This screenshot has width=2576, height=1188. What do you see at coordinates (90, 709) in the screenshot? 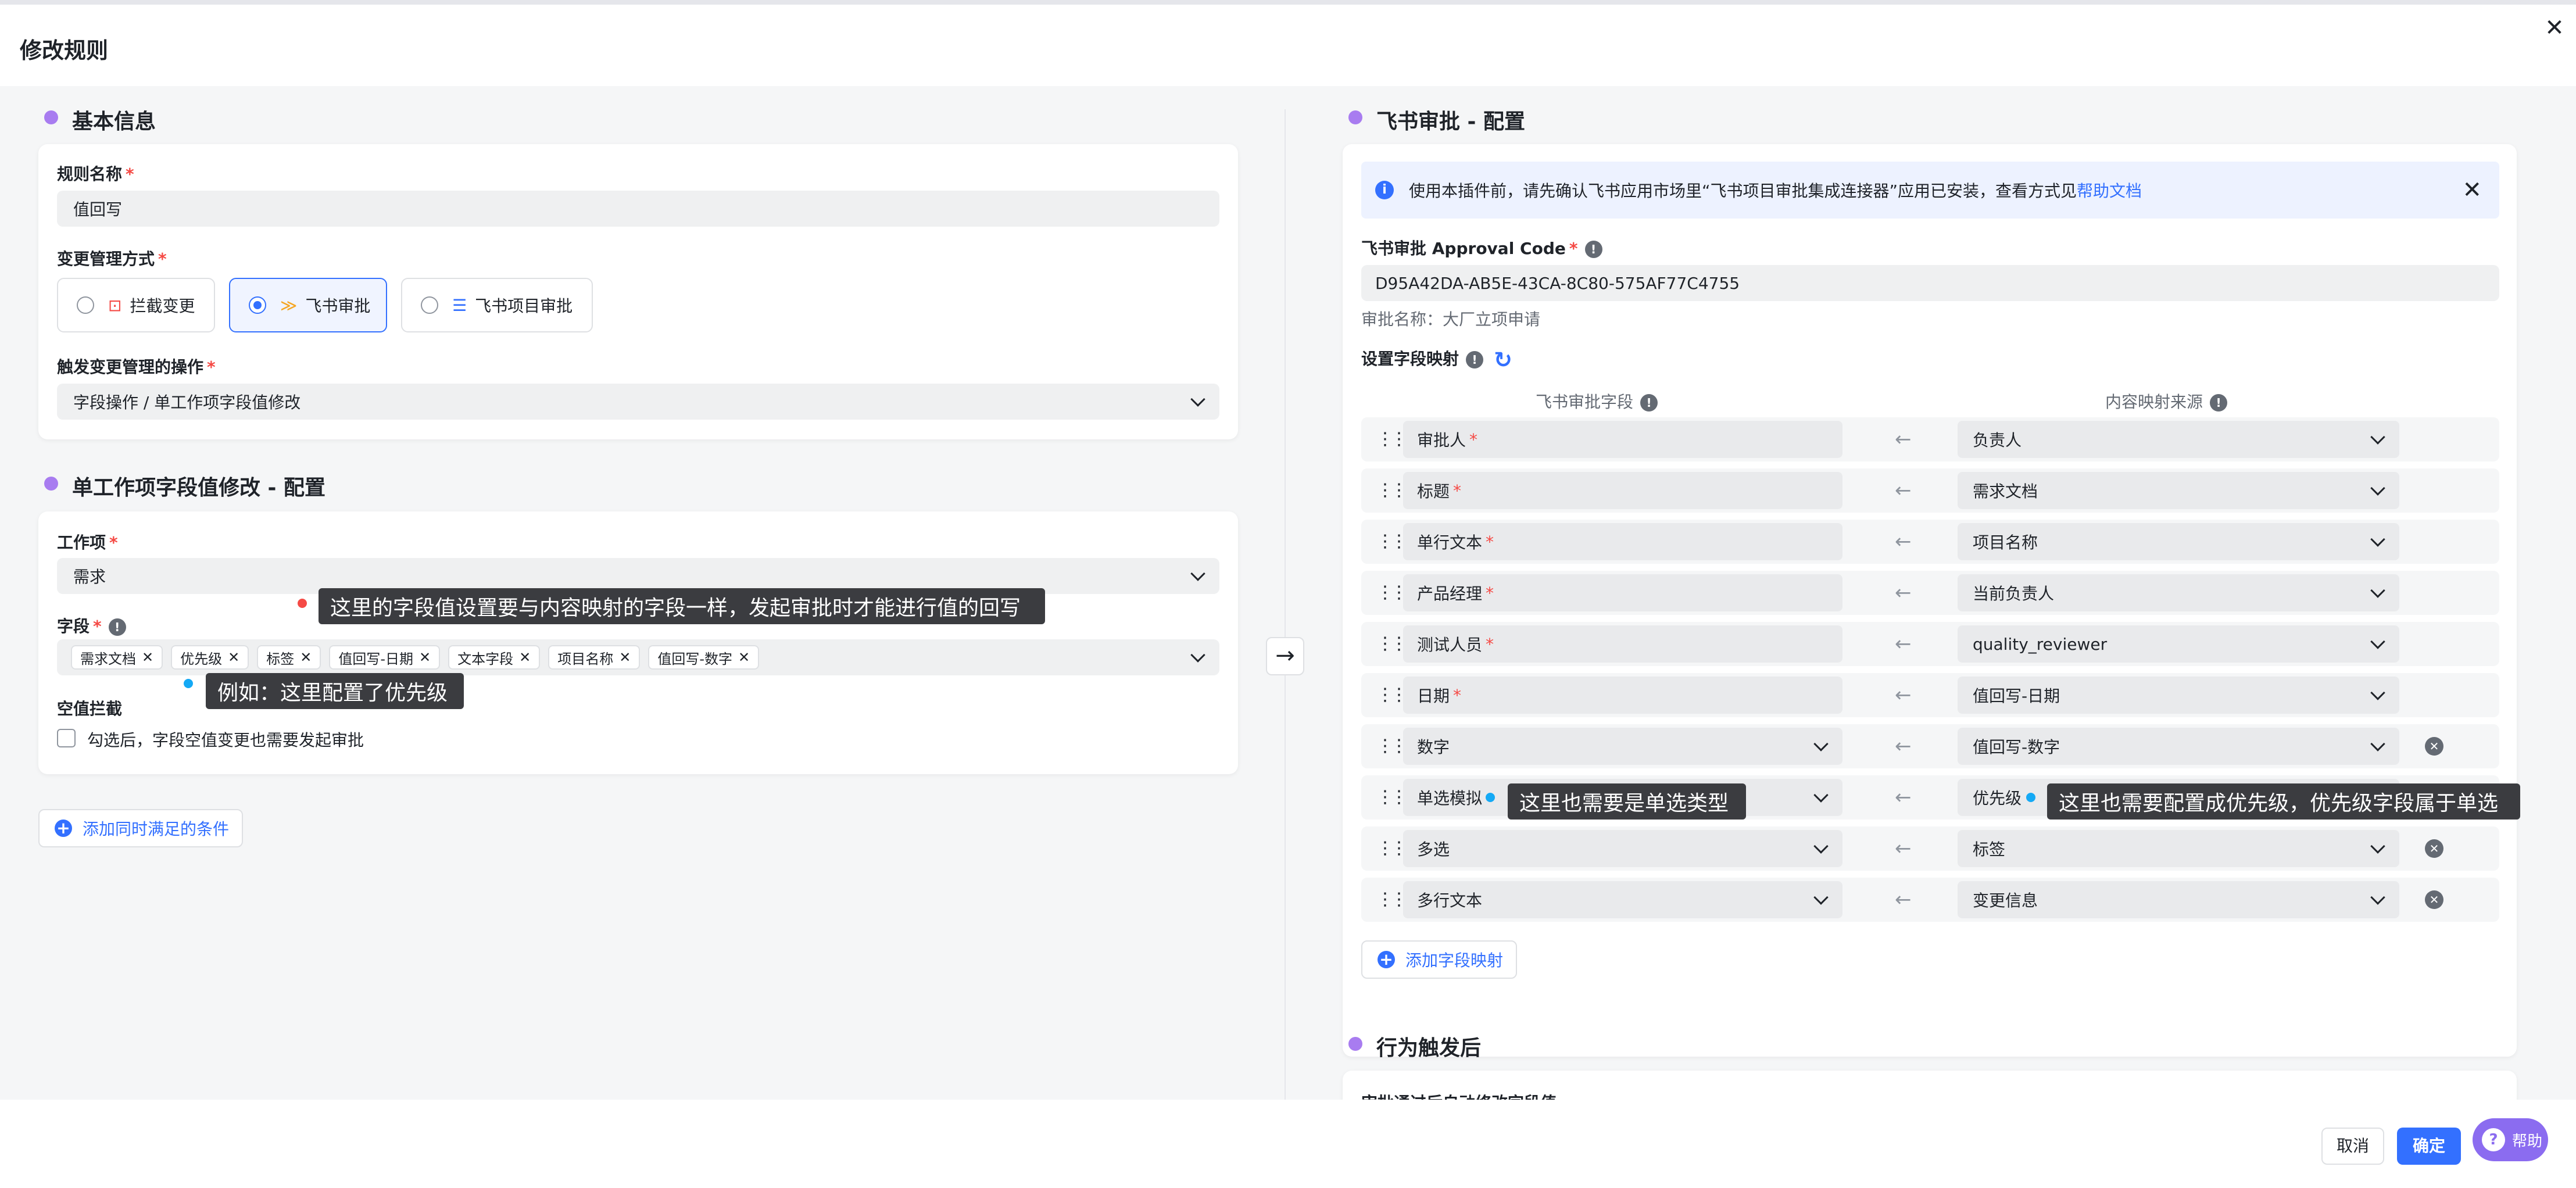
I see `empty-label: 空值拦截` at bounding box center [90, 709].